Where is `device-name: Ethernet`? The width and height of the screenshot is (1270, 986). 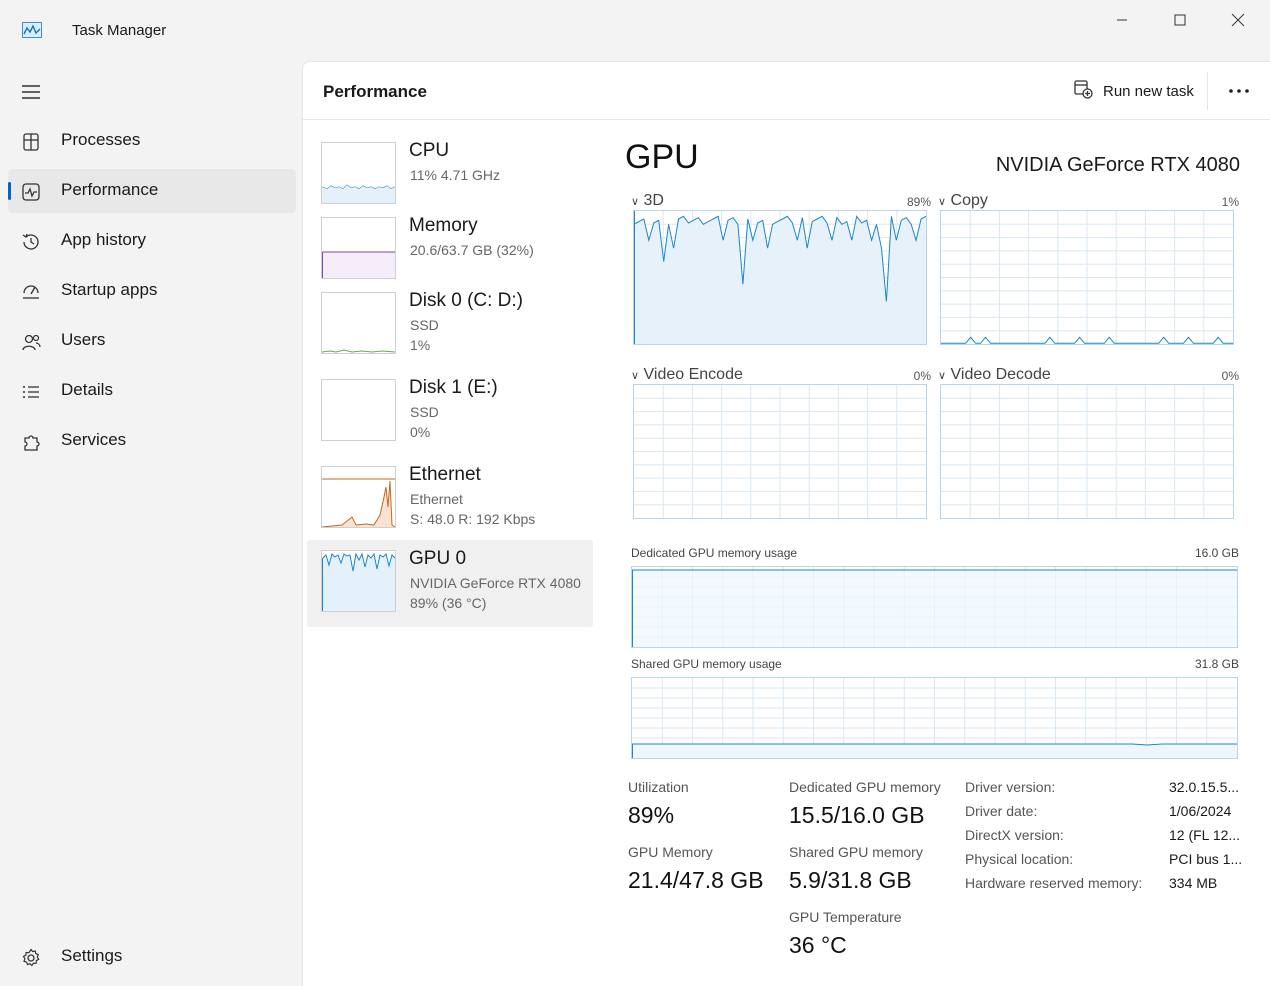 device-name: Ethernet is located at coordinates (445, 474).